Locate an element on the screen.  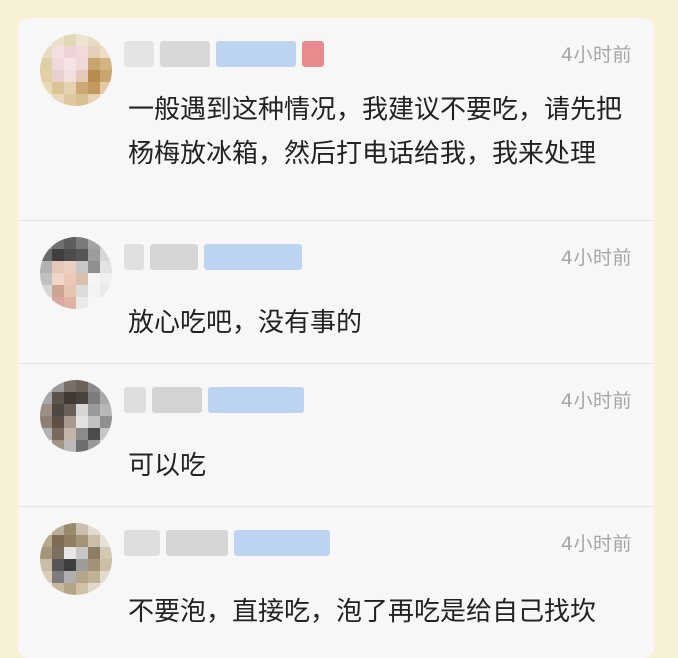
comment-text: 放心吃吧，没有事的 is located at coordinates (245, 323).